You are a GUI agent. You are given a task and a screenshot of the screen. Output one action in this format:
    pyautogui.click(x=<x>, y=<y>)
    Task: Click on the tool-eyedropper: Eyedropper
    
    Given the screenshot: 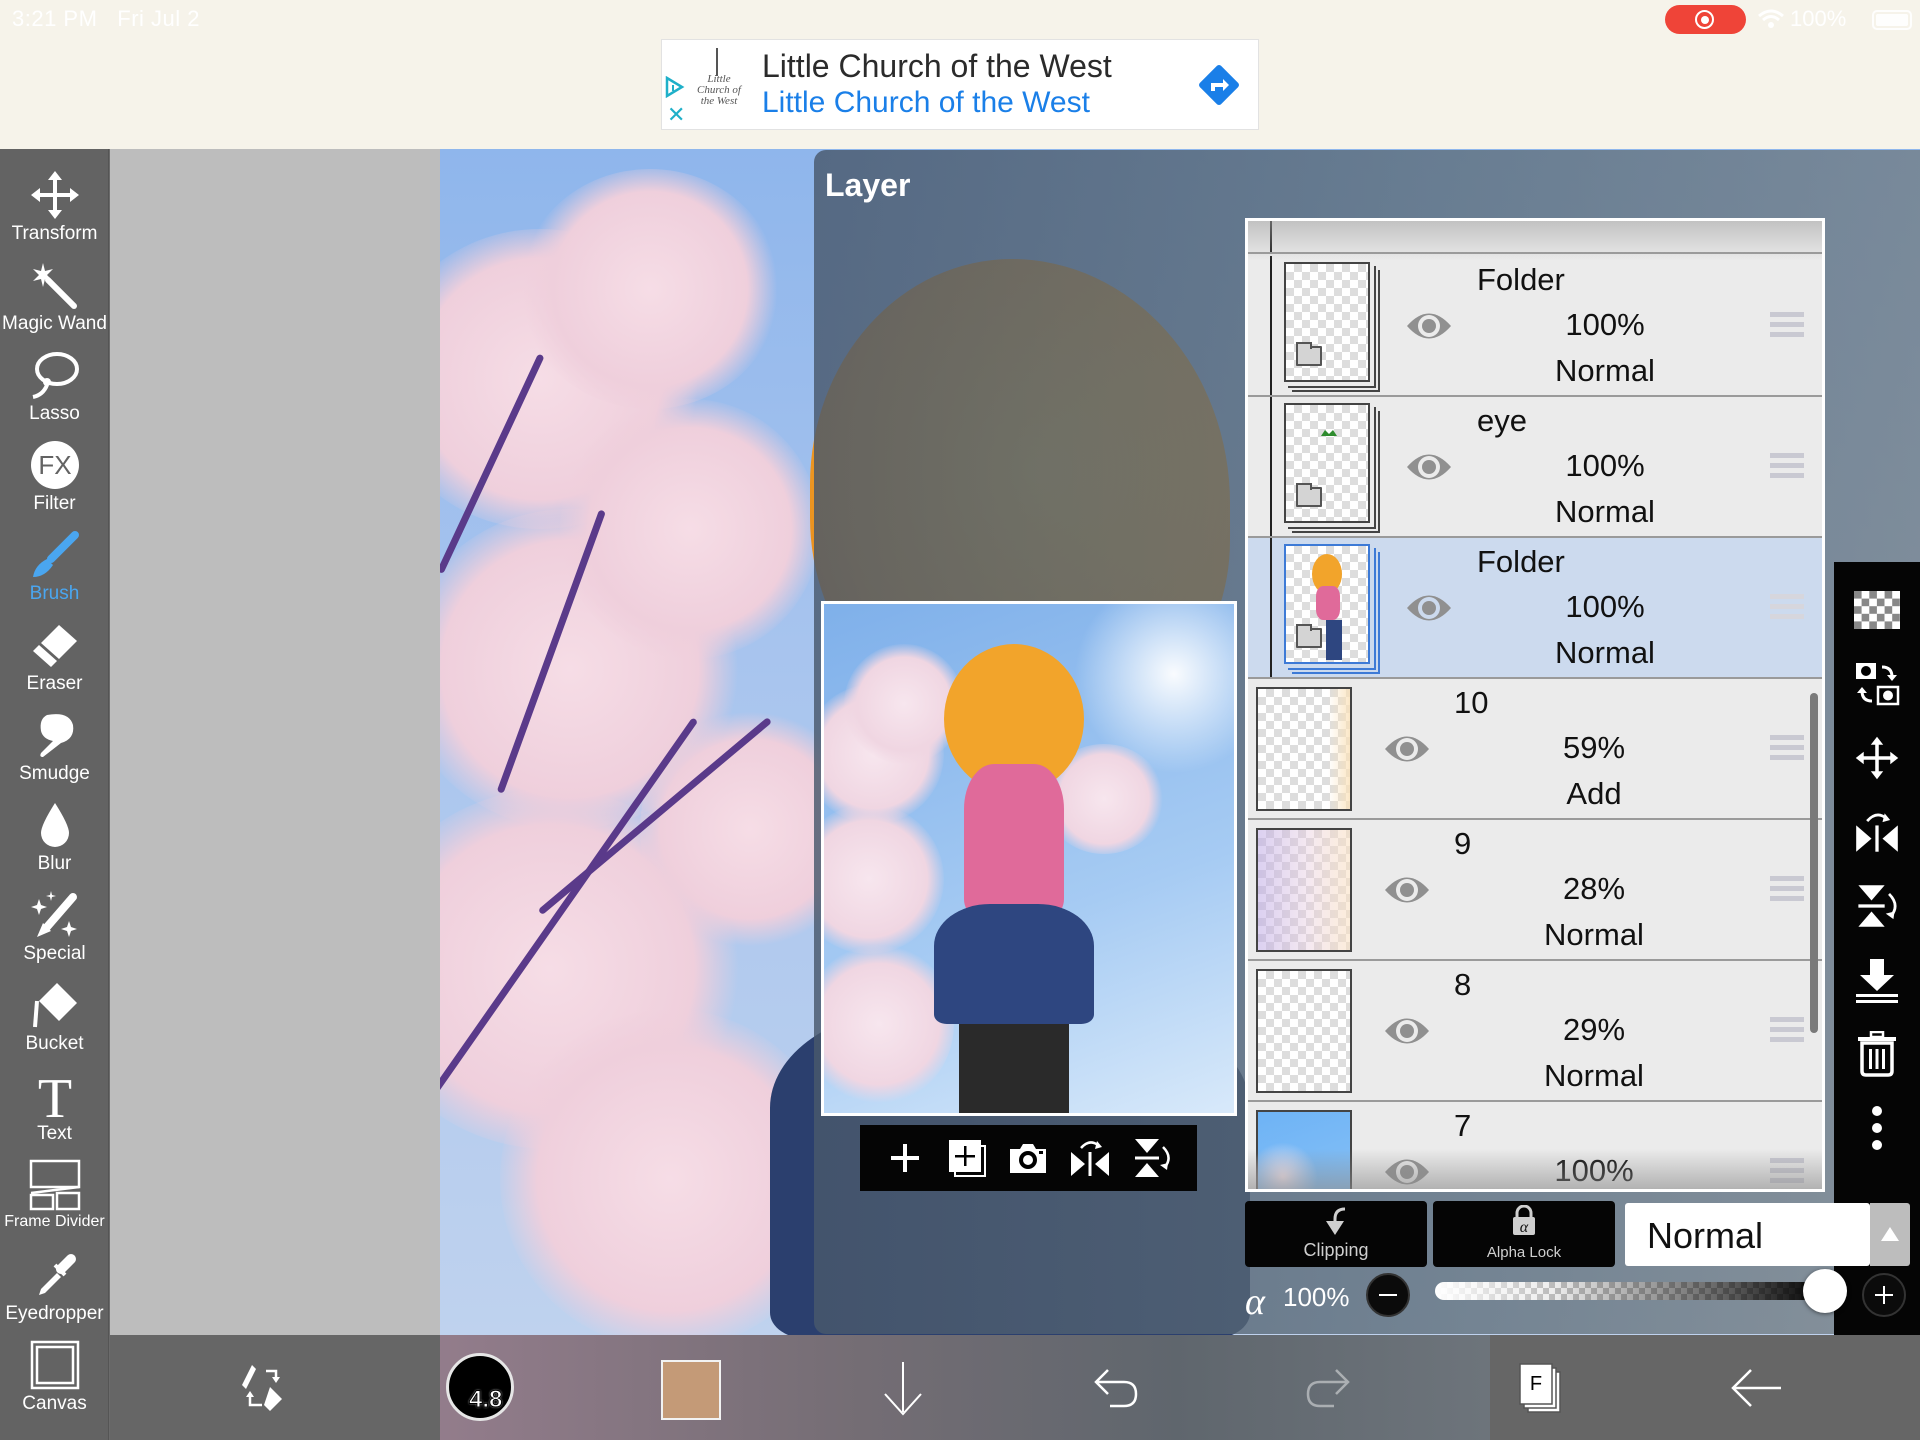 What is the action you would take?
    pyautogui.click(x=54, y=1287)
    